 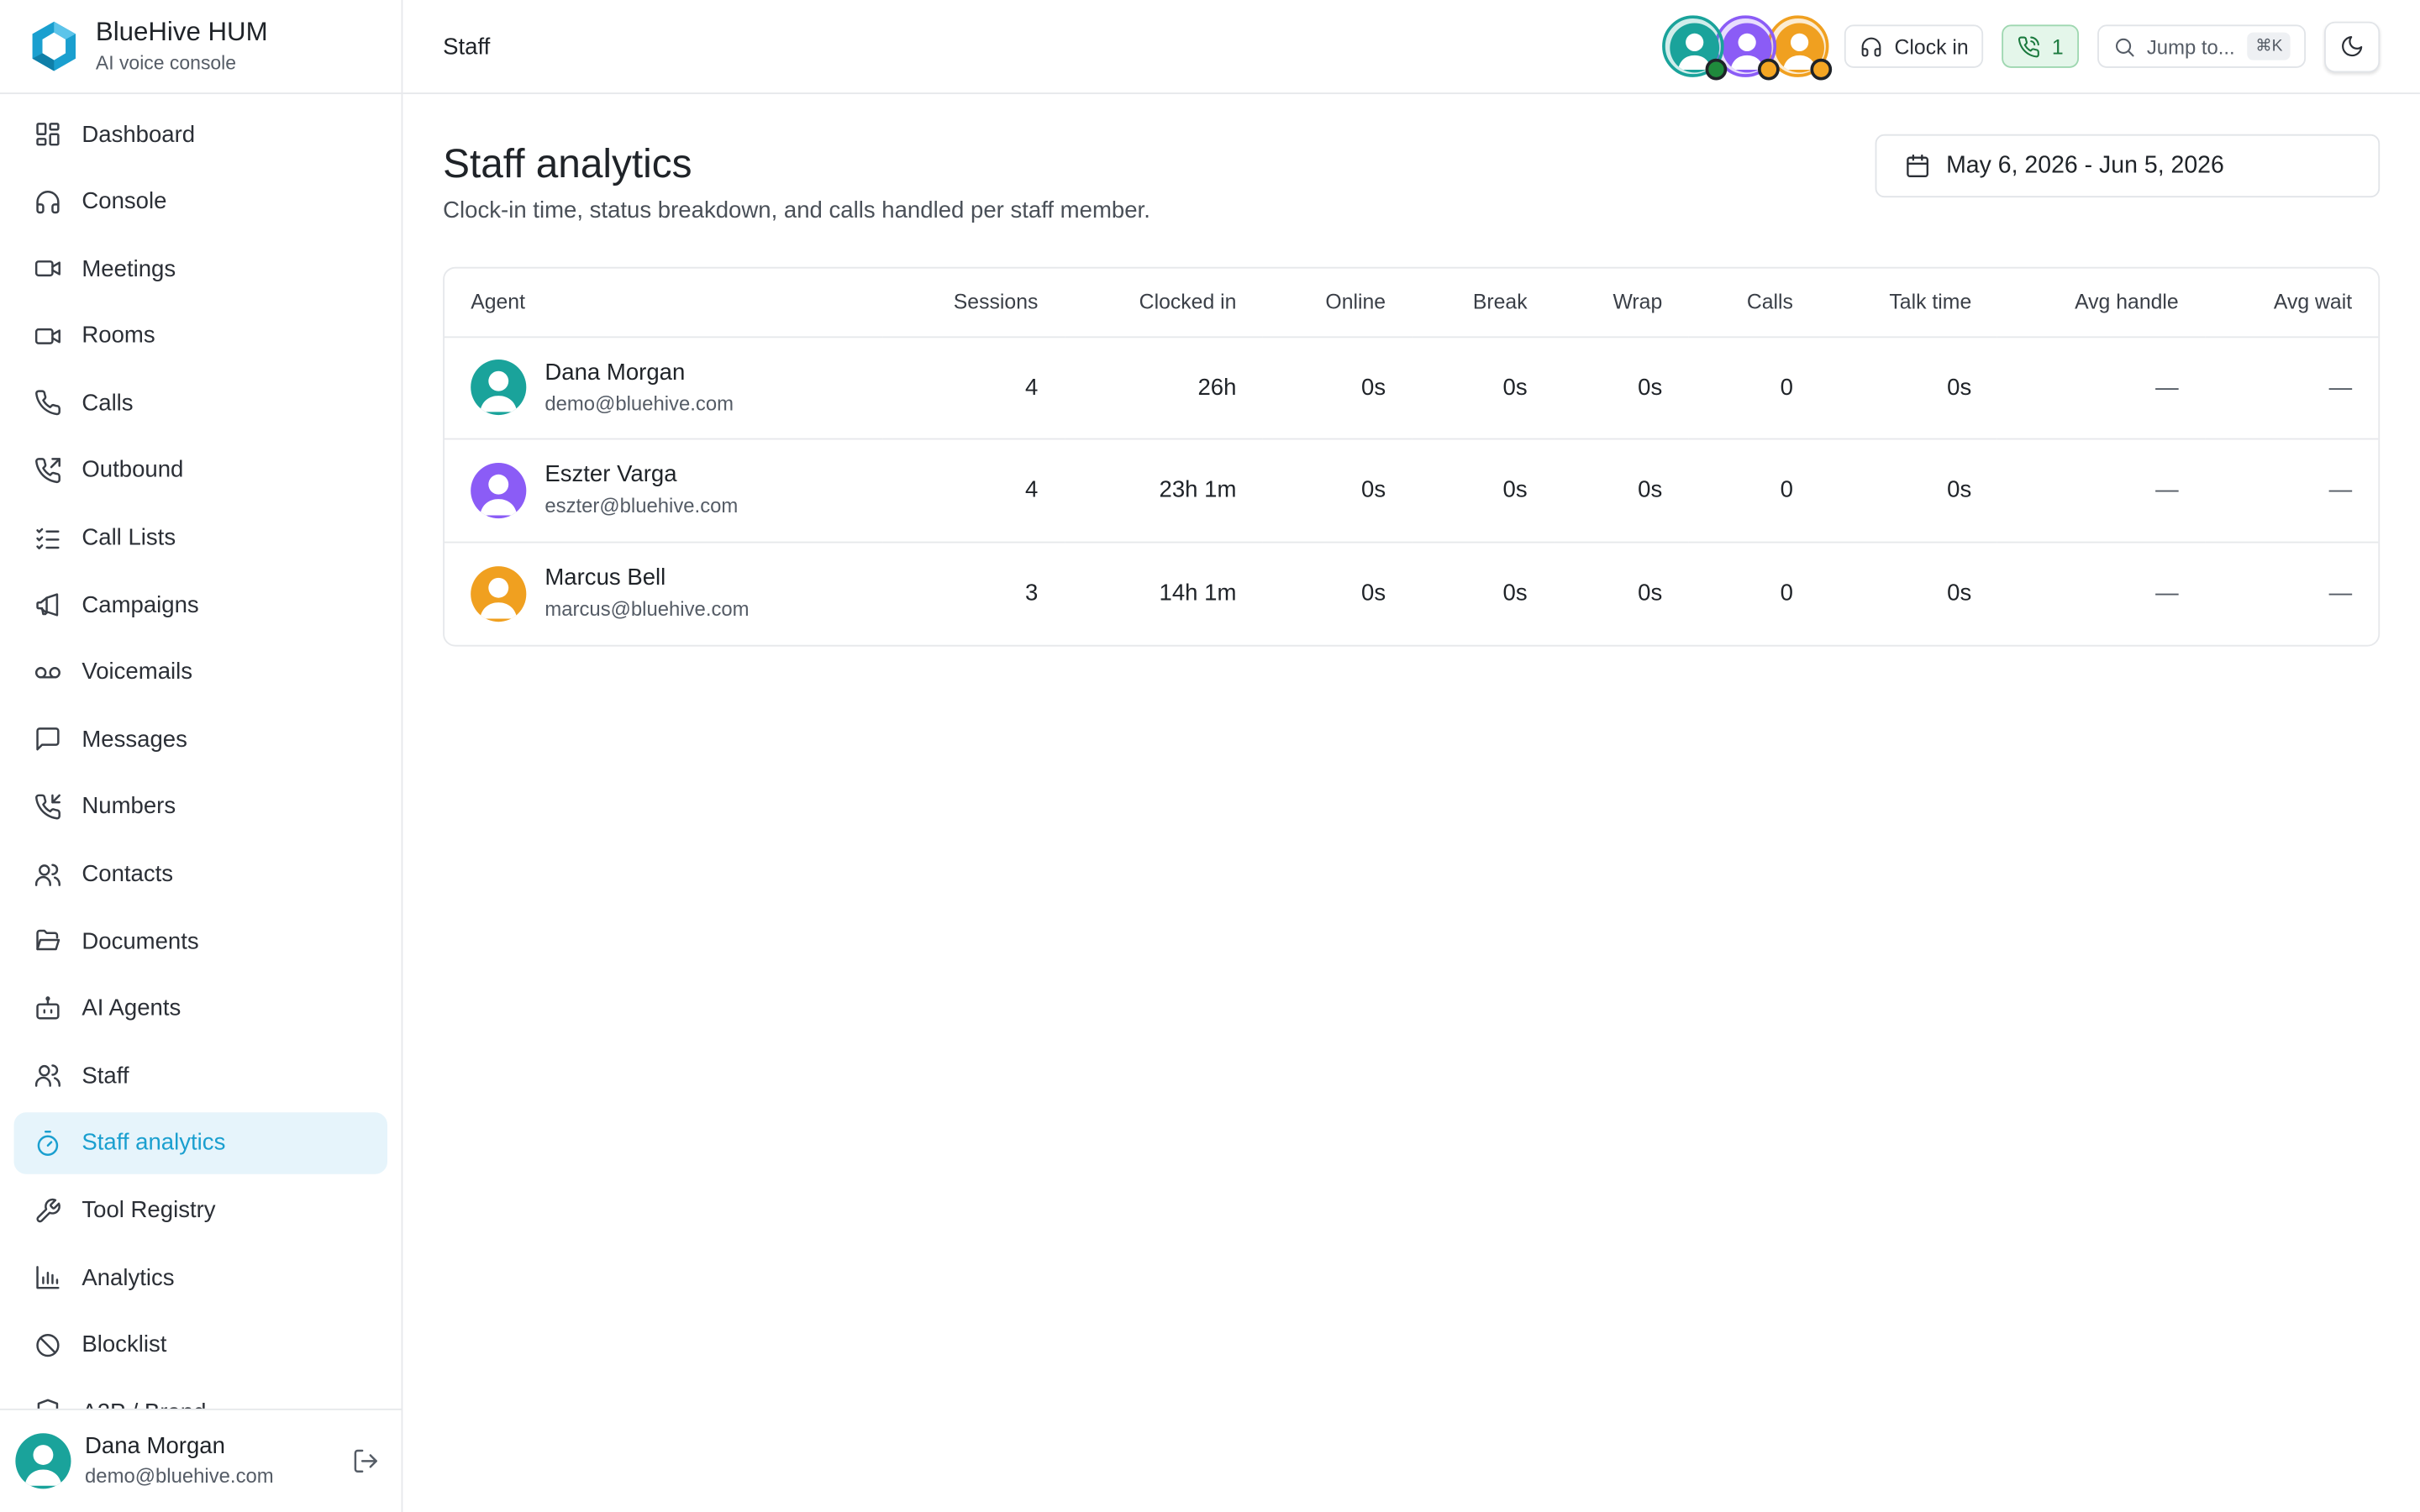 I want to click on sidebar-item-voicemails: Voicemails, so click(x=200, y=672).